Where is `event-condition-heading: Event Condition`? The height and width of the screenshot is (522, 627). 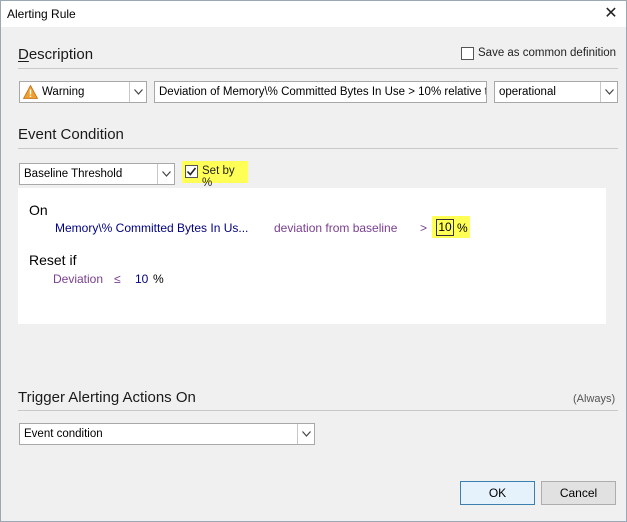 event-condition-heading: Event Condition is located at coordinates (71, 134).